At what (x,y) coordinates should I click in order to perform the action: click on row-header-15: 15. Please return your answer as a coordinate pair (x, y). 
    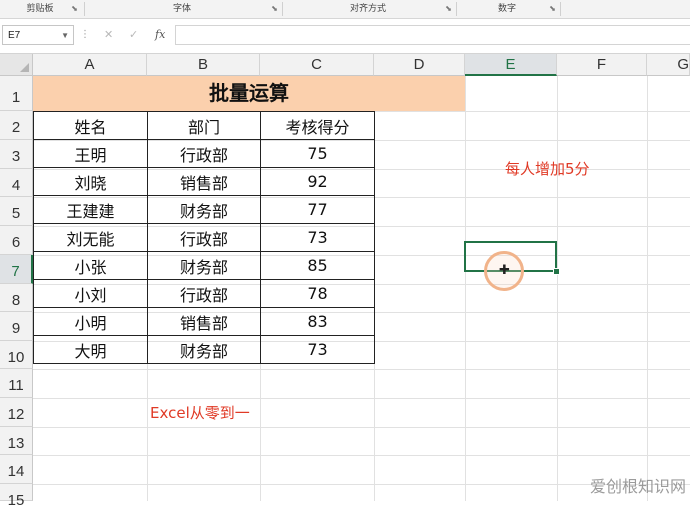
    Looking at the image, I should click on (16, 496).